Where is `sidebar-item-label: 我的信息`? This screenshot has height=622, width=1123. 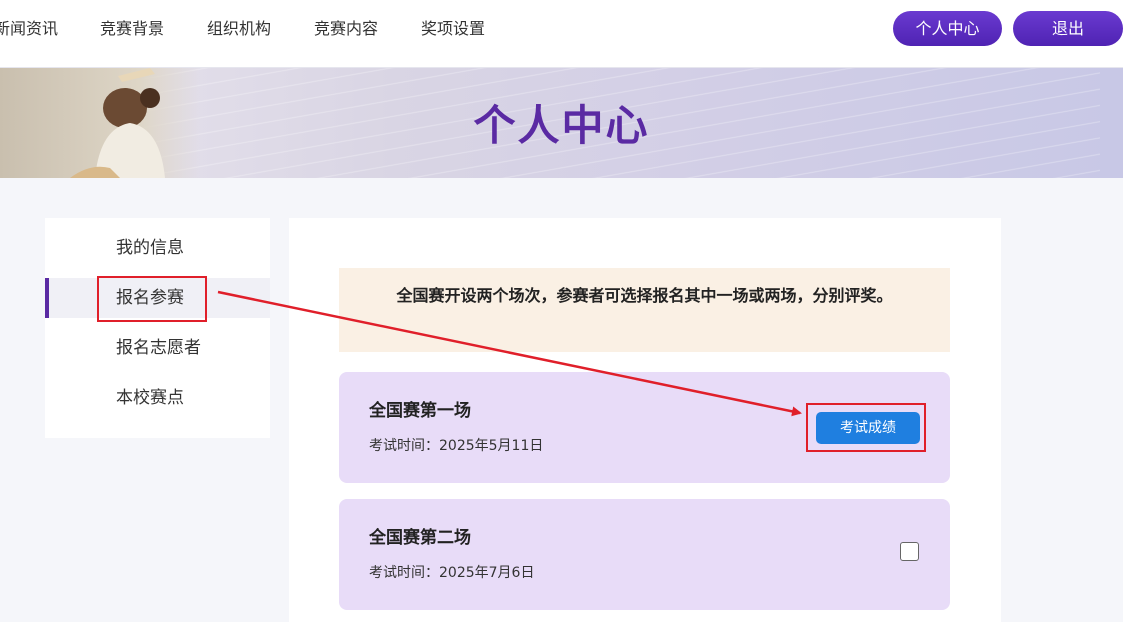 sidebar-item-label: 我的信息 is located at coordinates (150, 248).